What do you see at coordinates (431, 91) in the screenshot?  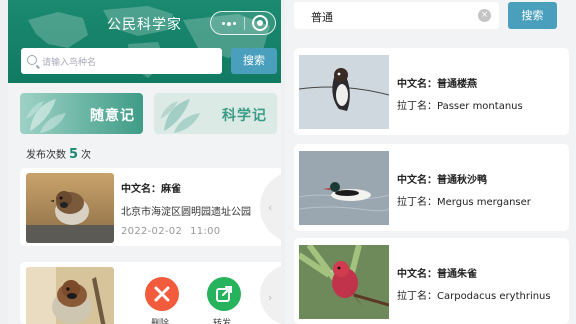 I see `result-item: 中文名：普通楼燕 拉丁名：Passer montanus` at bounding box center [431, 91].